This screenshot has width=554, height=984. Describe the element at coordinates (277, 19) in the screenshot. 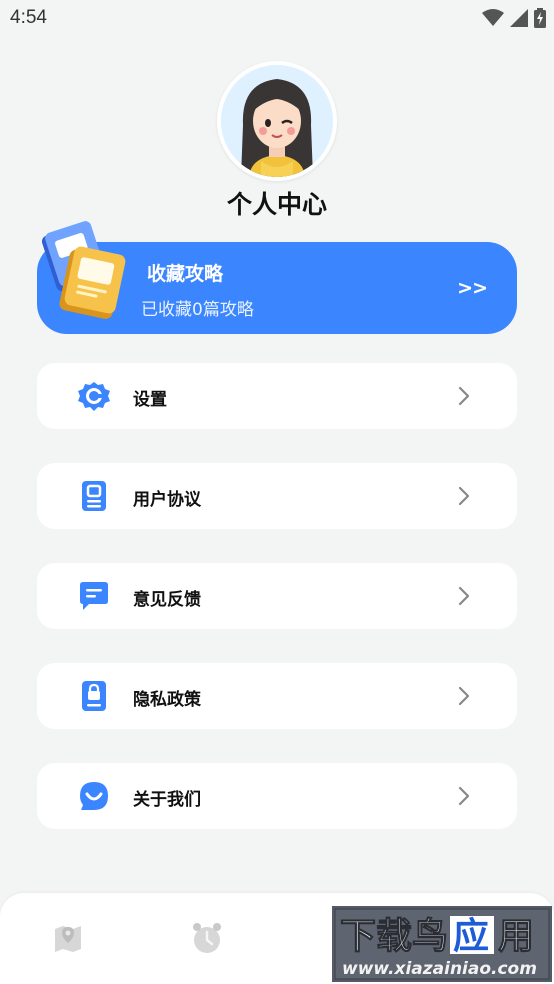

I see `status-bar: 4:54` at that location.